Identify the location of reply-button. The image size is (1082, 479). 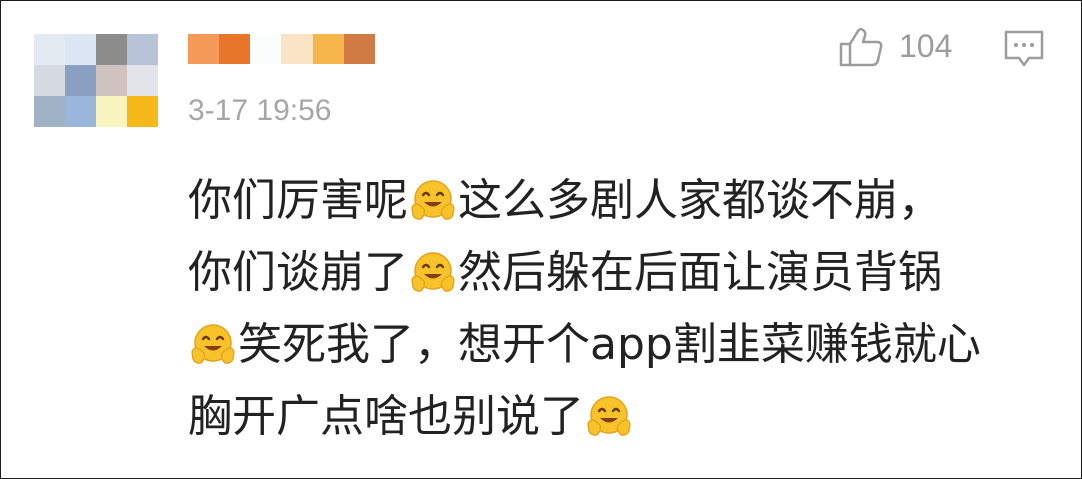
(1024, 49).